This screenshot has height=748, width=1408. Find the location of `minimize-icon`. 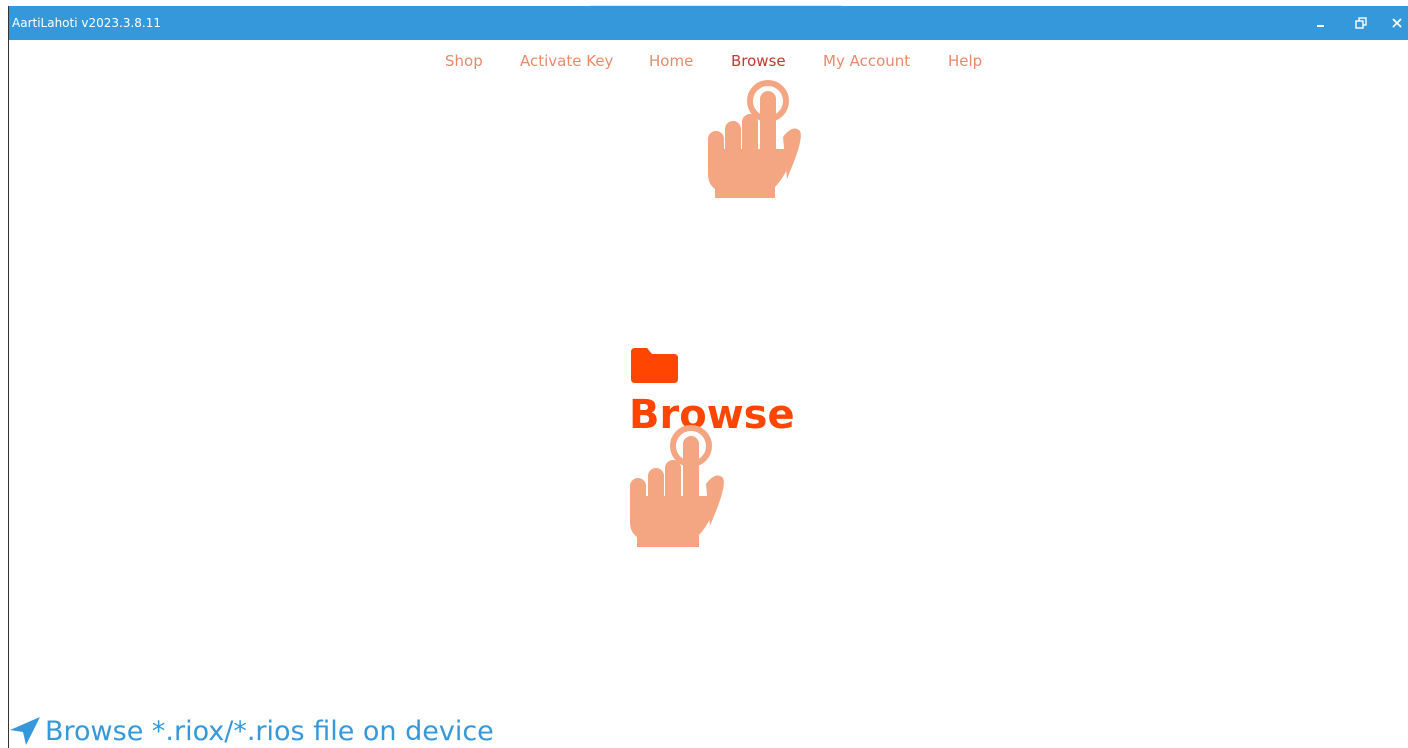

minimize-icon is located at coordinates (1320, 26).